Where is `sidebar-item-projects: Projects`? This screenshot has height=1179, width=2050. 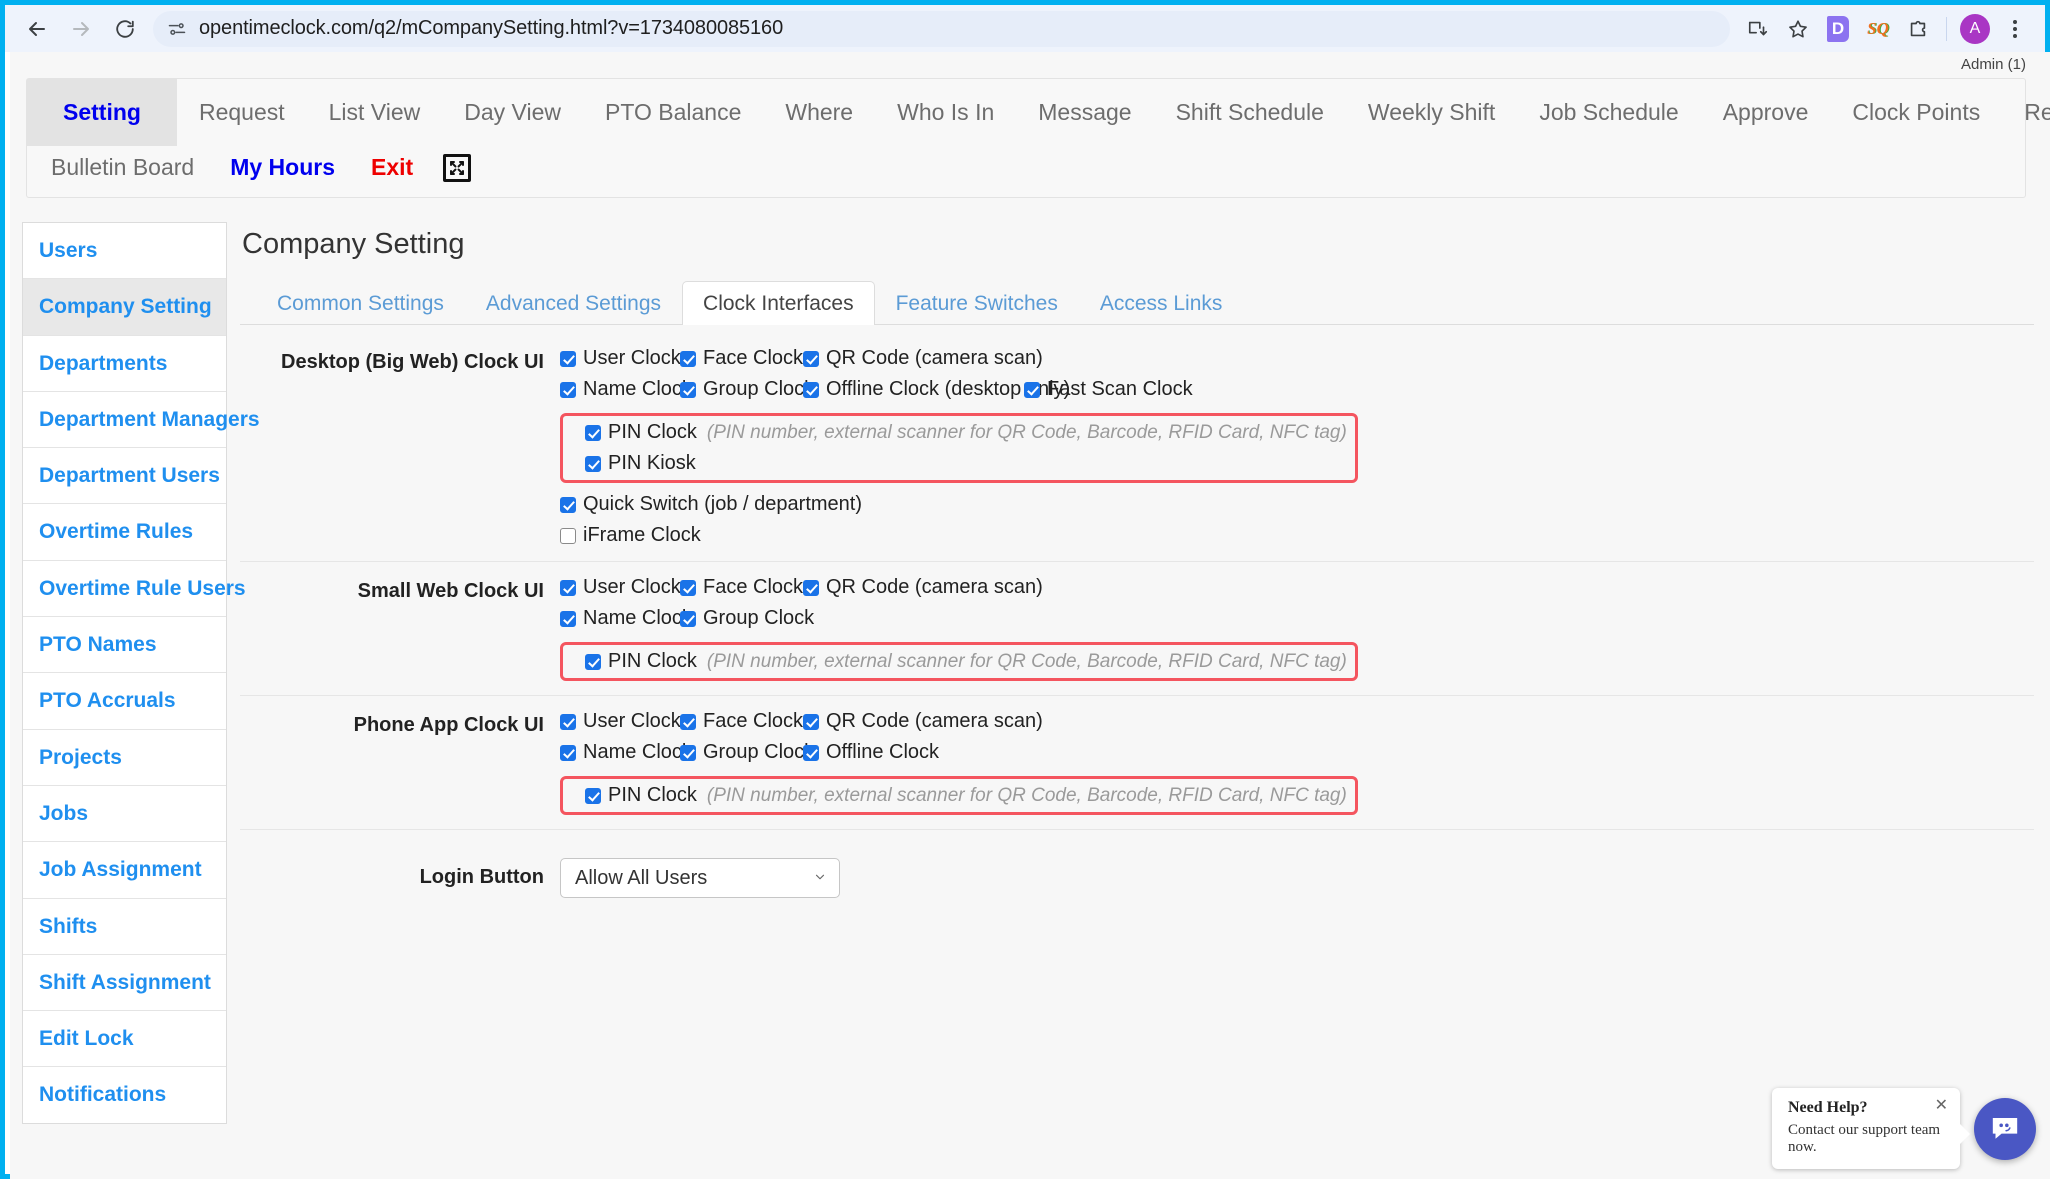
sidebar-item-projects: Projects is located at coordinates (124, 758).